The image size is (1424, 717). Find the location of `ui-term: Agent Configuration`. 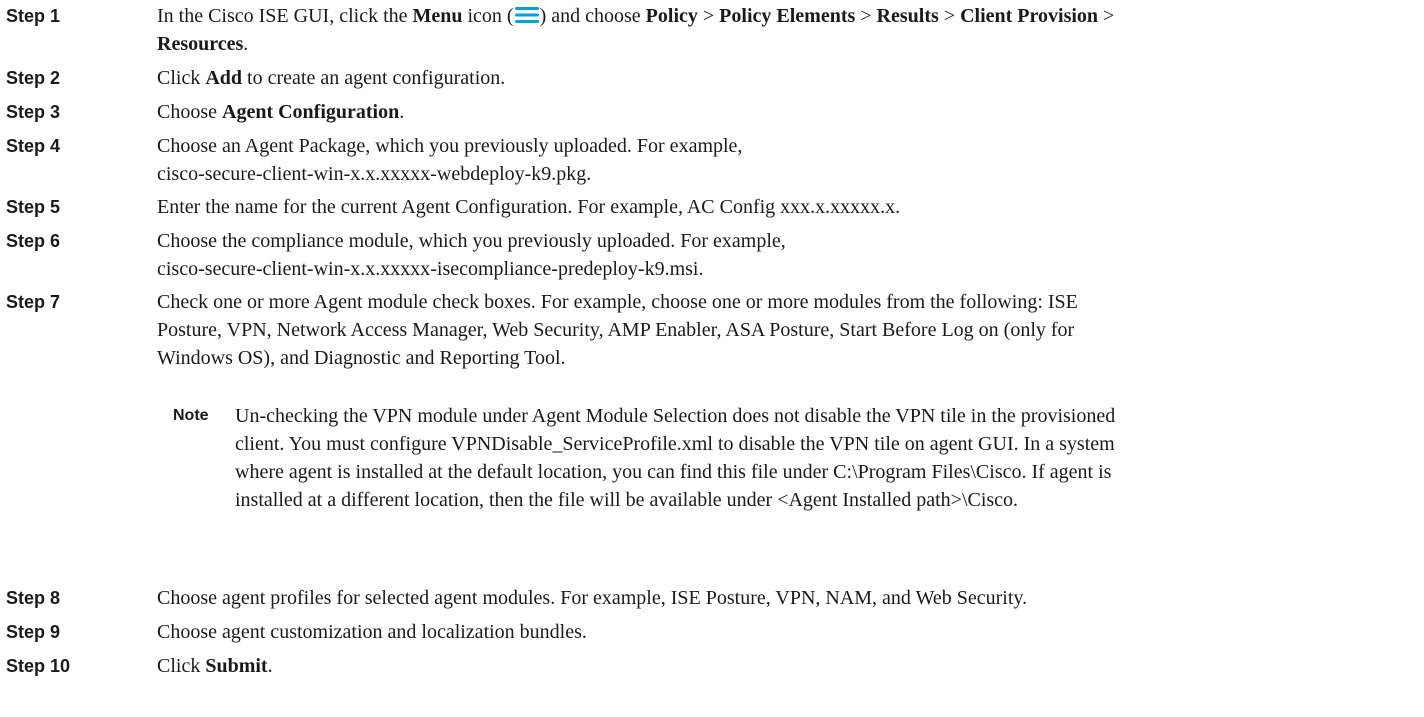

ui-term: Agent Configuration is located at coordinates (311, 112).